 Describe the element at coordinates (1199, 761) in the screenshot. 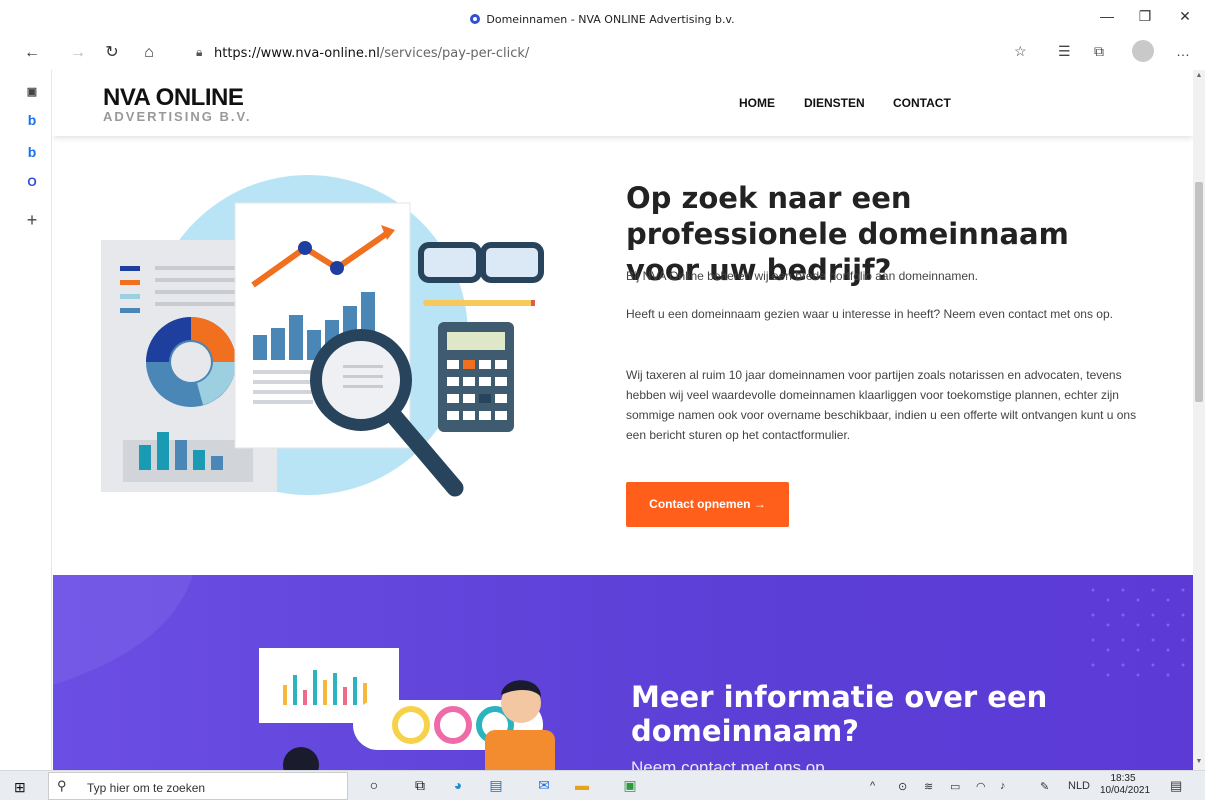

I see `scroll-down-icon: ▼` at that location.